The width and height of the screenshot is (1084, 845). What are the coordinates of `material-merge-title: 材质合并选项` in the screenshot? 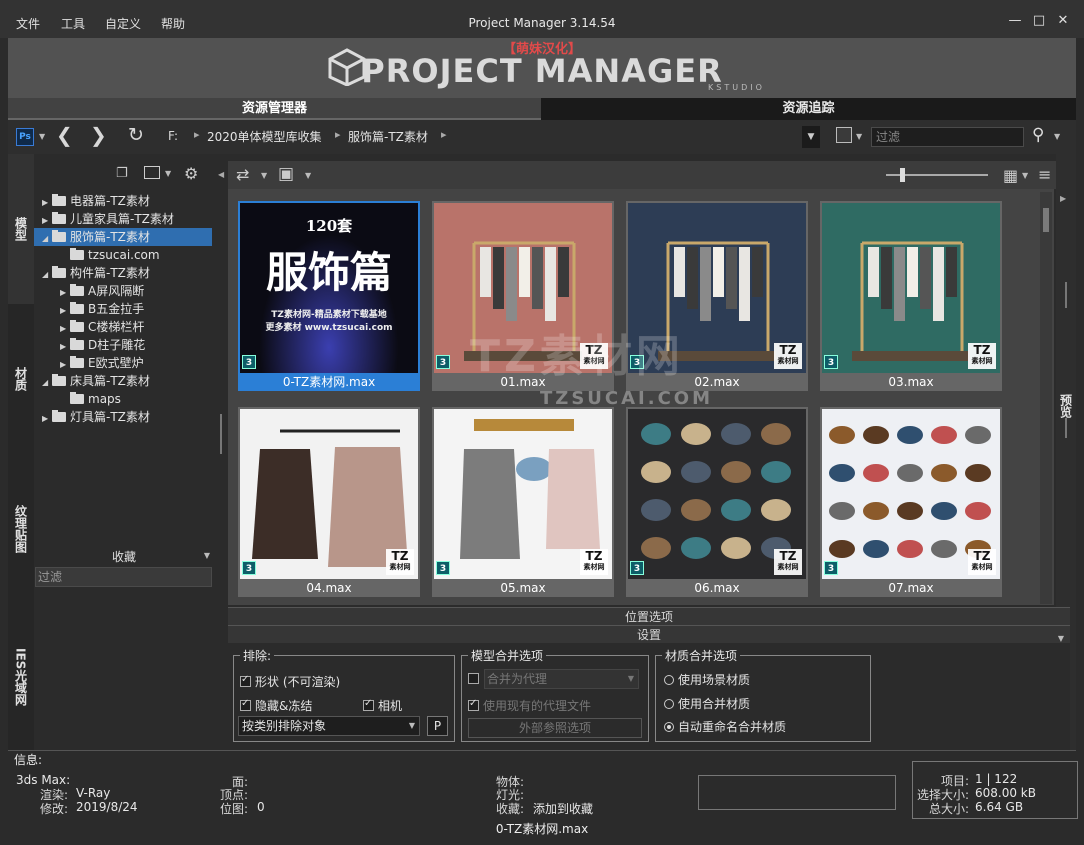 It's located at (701, 655).